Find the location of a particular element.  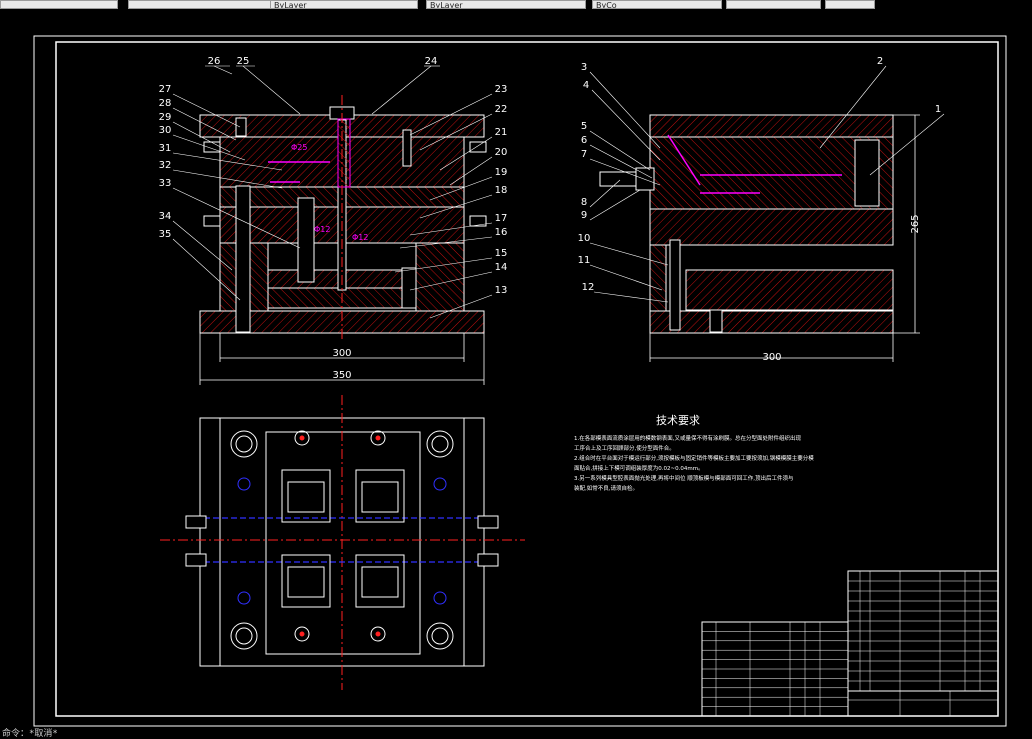

side-label-11: 11 is located at coordinates (584, 260).